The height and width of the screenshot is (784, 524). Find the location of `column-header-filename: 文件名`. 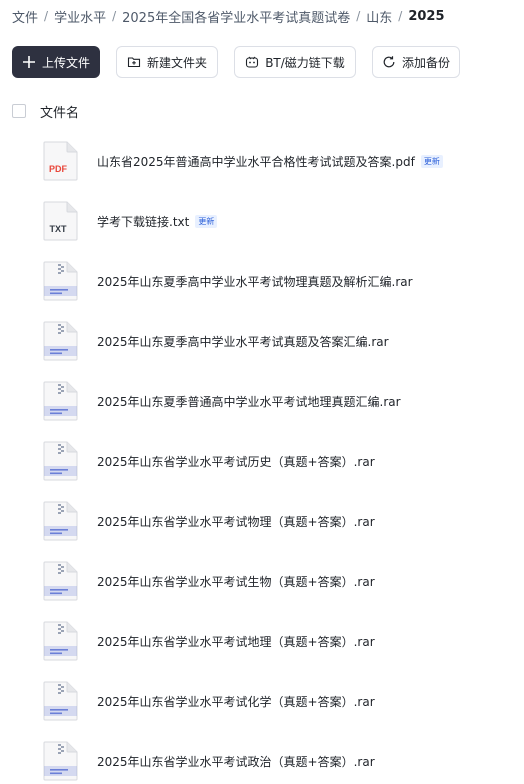

column-header-filename: 文件名 is located at coordinates (60, 113).